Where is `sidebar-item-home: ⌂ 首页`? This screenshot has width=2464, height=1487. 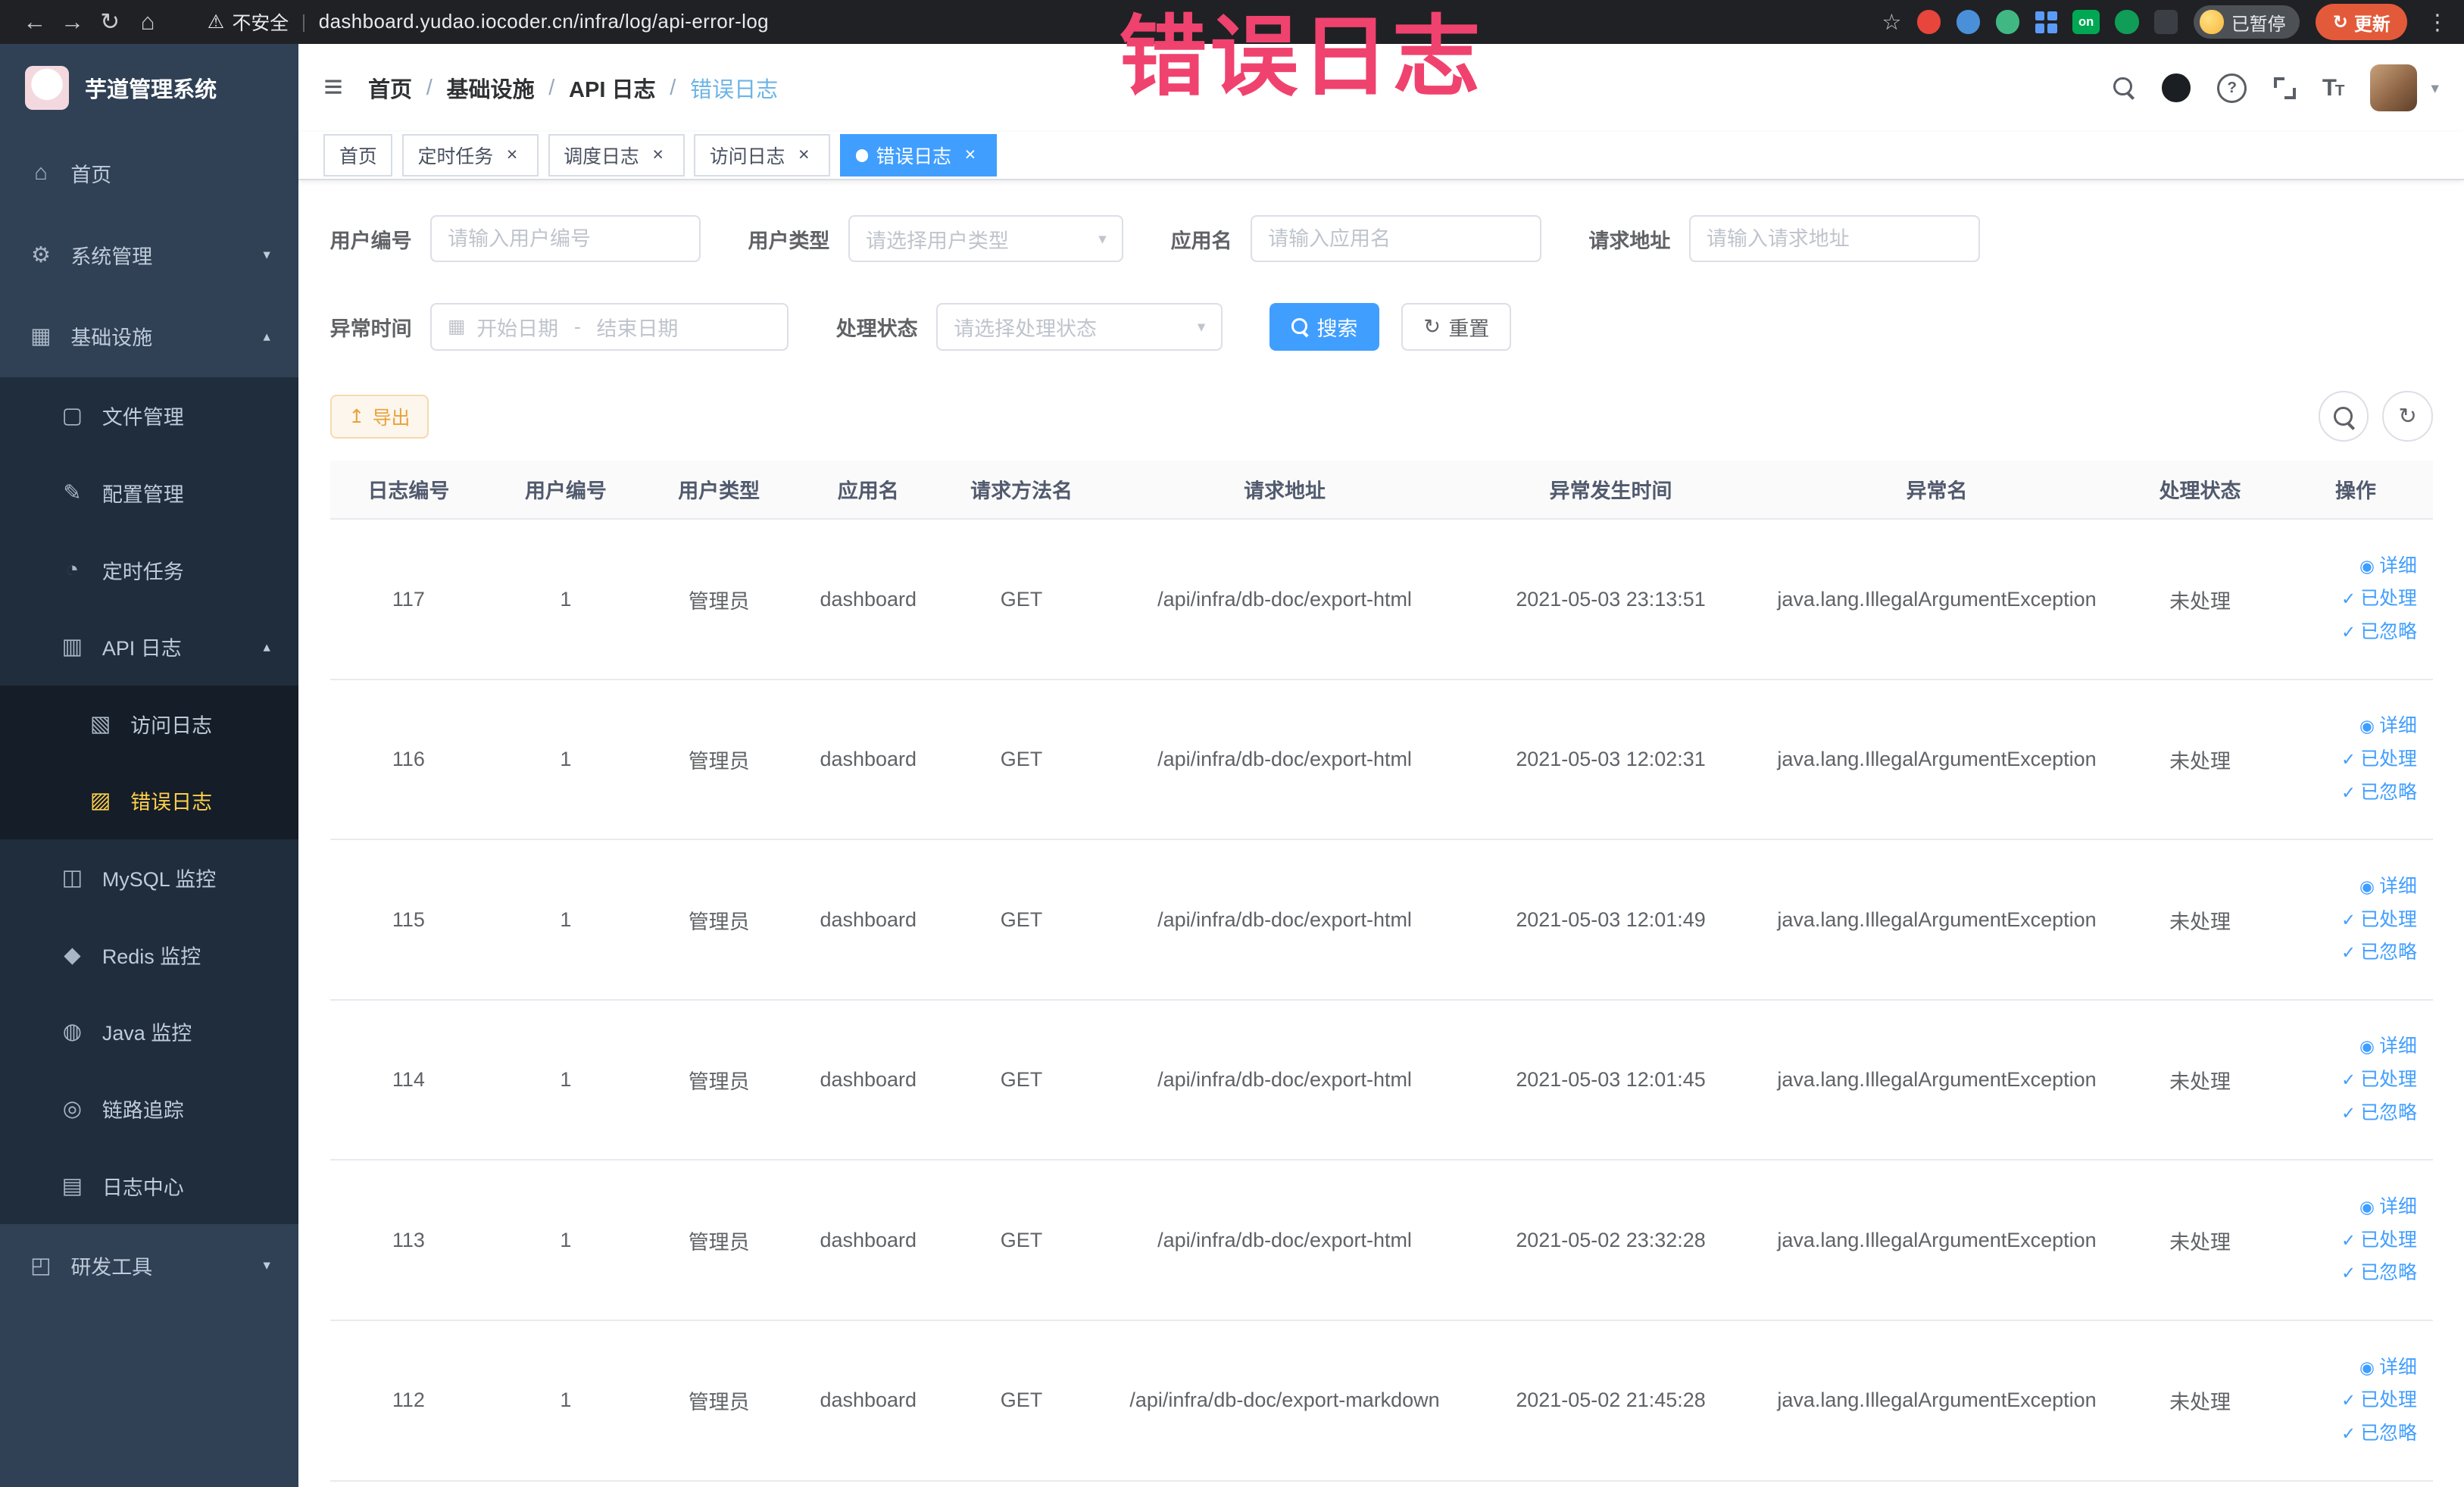 sidebar-item-home: ⌂ 首页 is located at coordinates (149, 173).